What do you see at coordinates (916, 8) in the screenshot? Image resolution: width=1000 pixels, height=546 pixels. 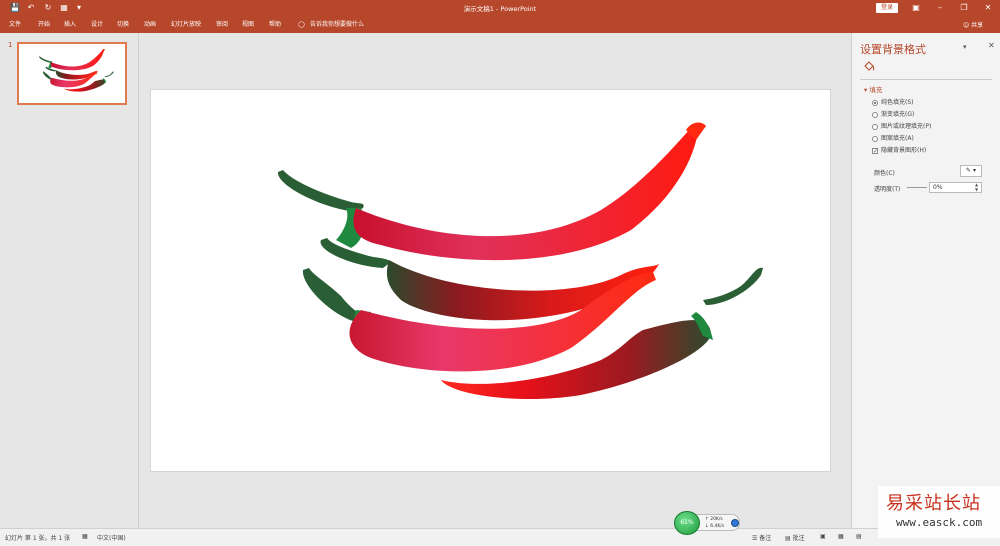 I see `ribbon-display-icon: ▣` at bounding box center [916, 8].